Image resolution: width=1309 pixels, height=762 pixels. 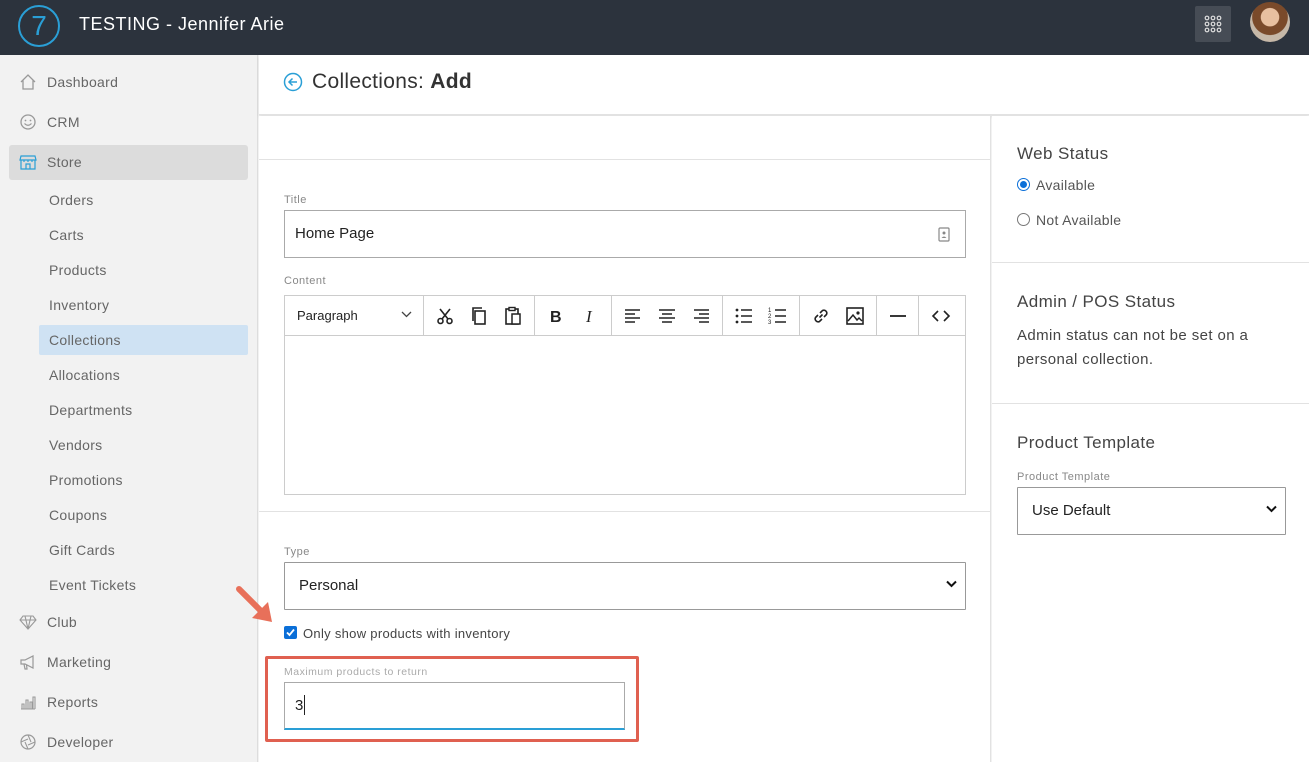 What do you see at coordinates (838, 315) in the screenshot?
I see `insert-group` at bounding box center [838, 315].